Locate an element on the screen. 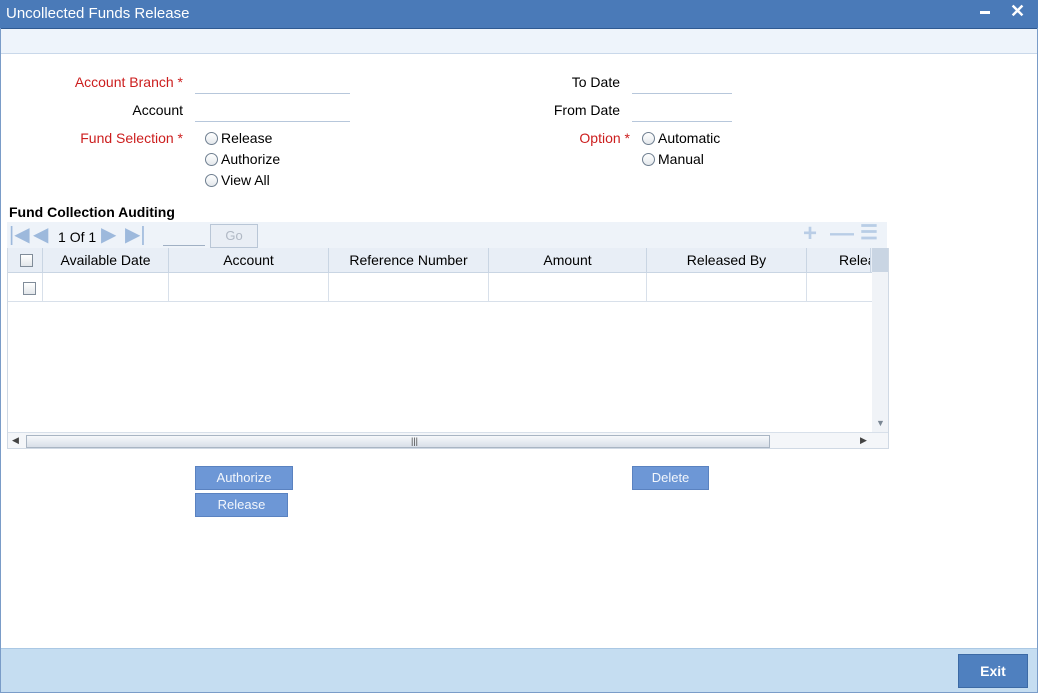  table-row is located at coordinates (448, 287).